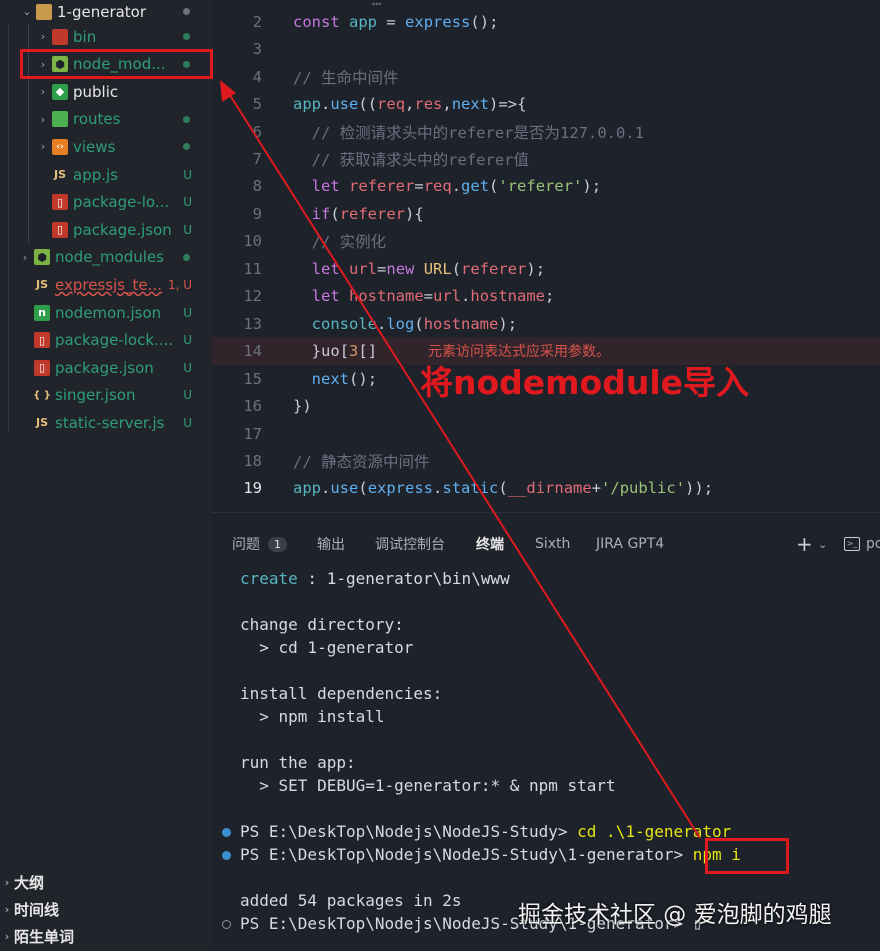 The image size is (880, 951). What do you see at coordinates (675, 915) in the screenshot?
I see `watermark: 掘金技术社区 @ 爱泡脚的鸡腿` at bounding box center [675, 915].